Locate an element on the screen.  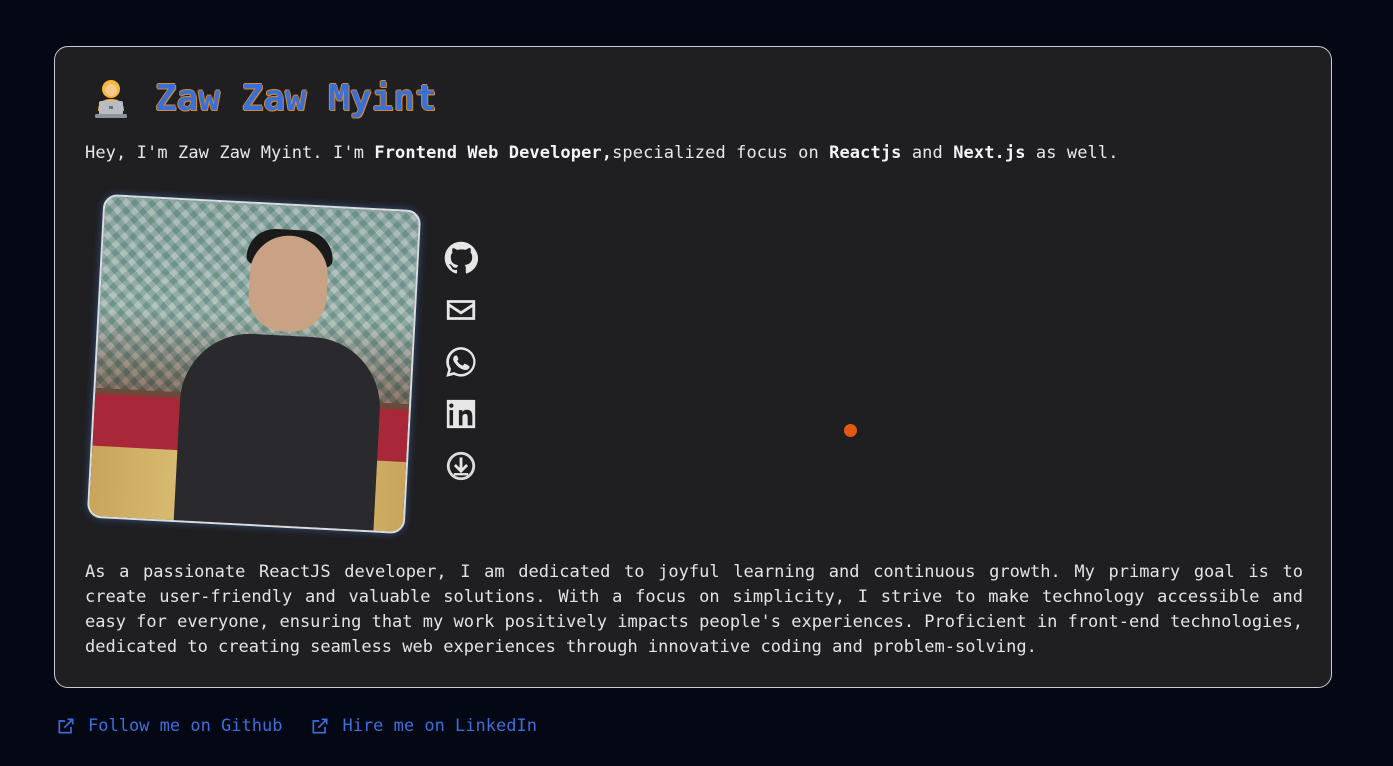
intro-tech: Next.js is located at coordinates (989, 153).